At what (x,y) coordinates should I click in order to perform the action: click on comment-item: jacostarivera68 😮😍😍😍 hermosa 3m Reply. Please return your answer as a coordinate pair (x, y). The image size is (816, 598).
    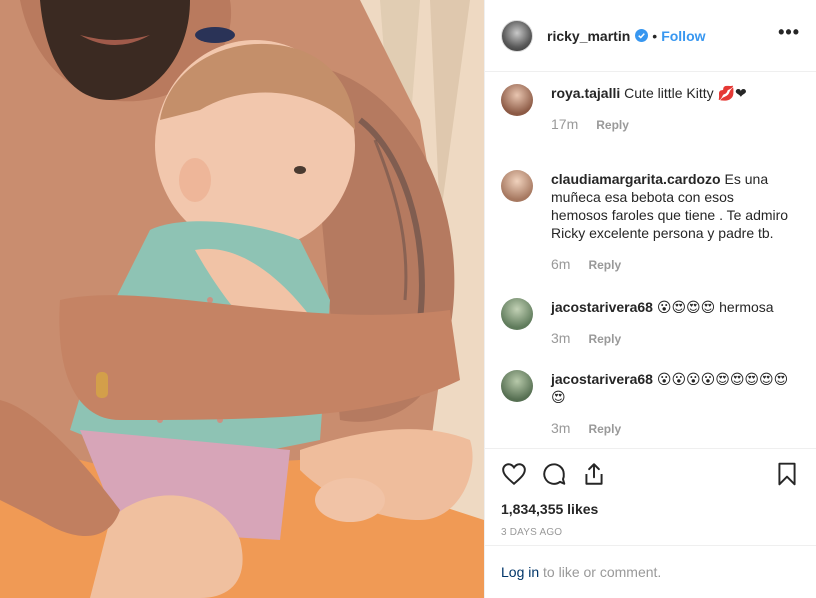
    Looking at the image, I should click on (650, 334).